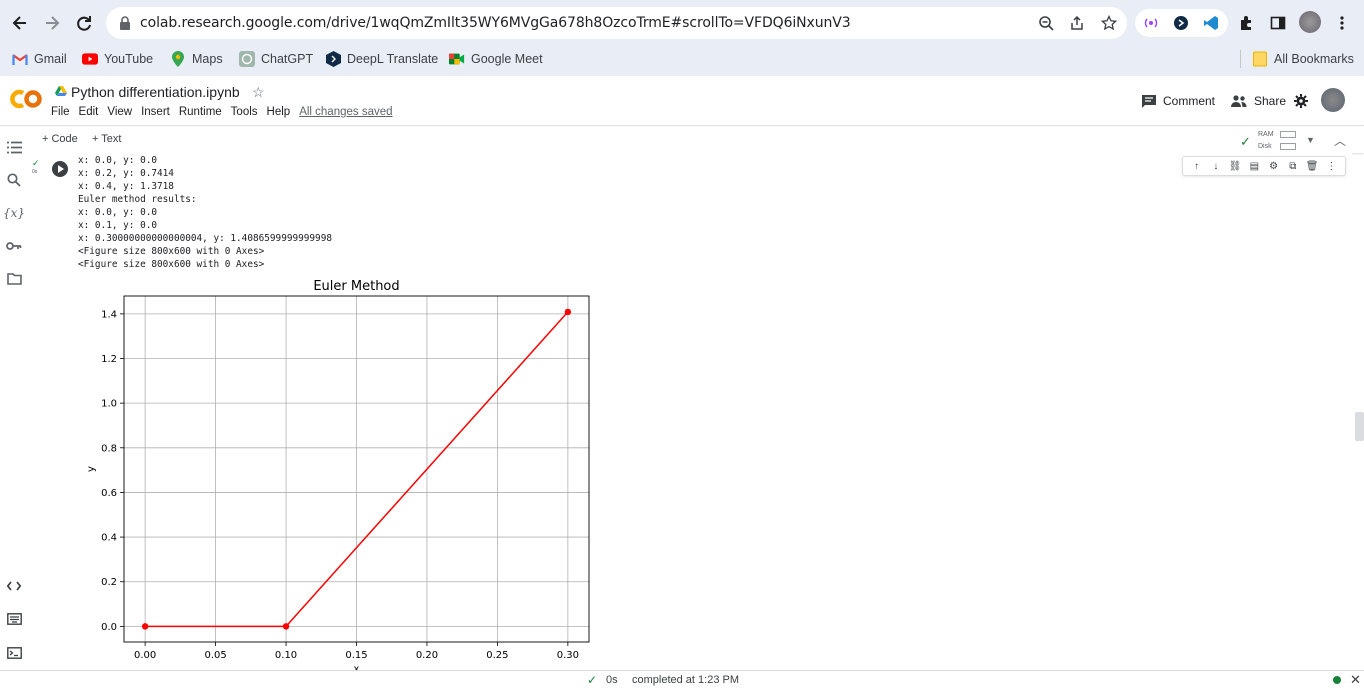 The height and width of the screenshot is (689, 1364). What do you see at coordinates (592, 680) in the screenshot?
I see `completed-check-icon: ✓` at bounding box center [592, 680].